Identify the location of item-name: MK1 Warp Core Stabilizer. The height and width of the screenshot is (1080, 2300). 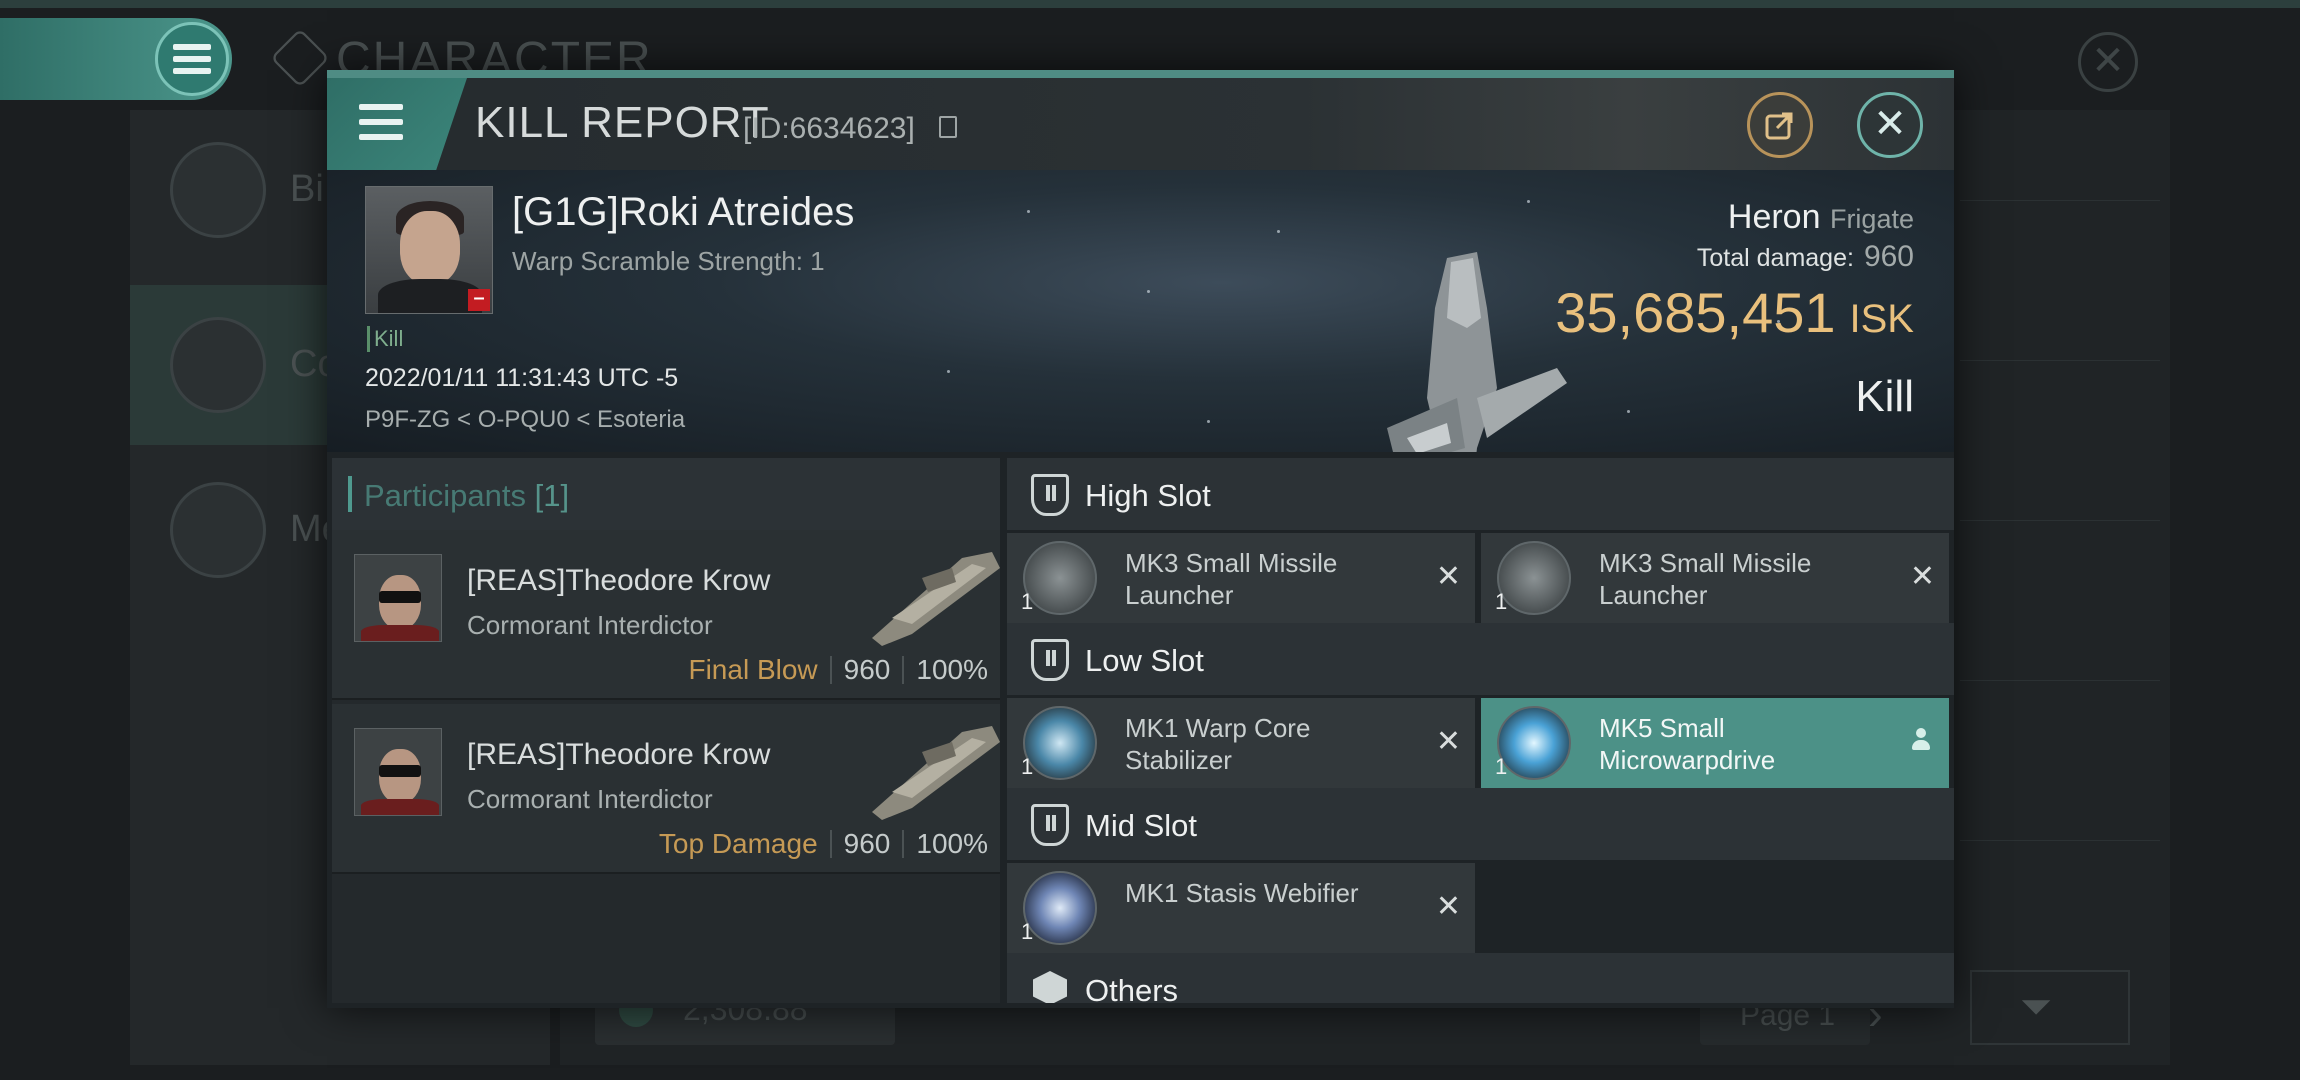
(1218, 744).